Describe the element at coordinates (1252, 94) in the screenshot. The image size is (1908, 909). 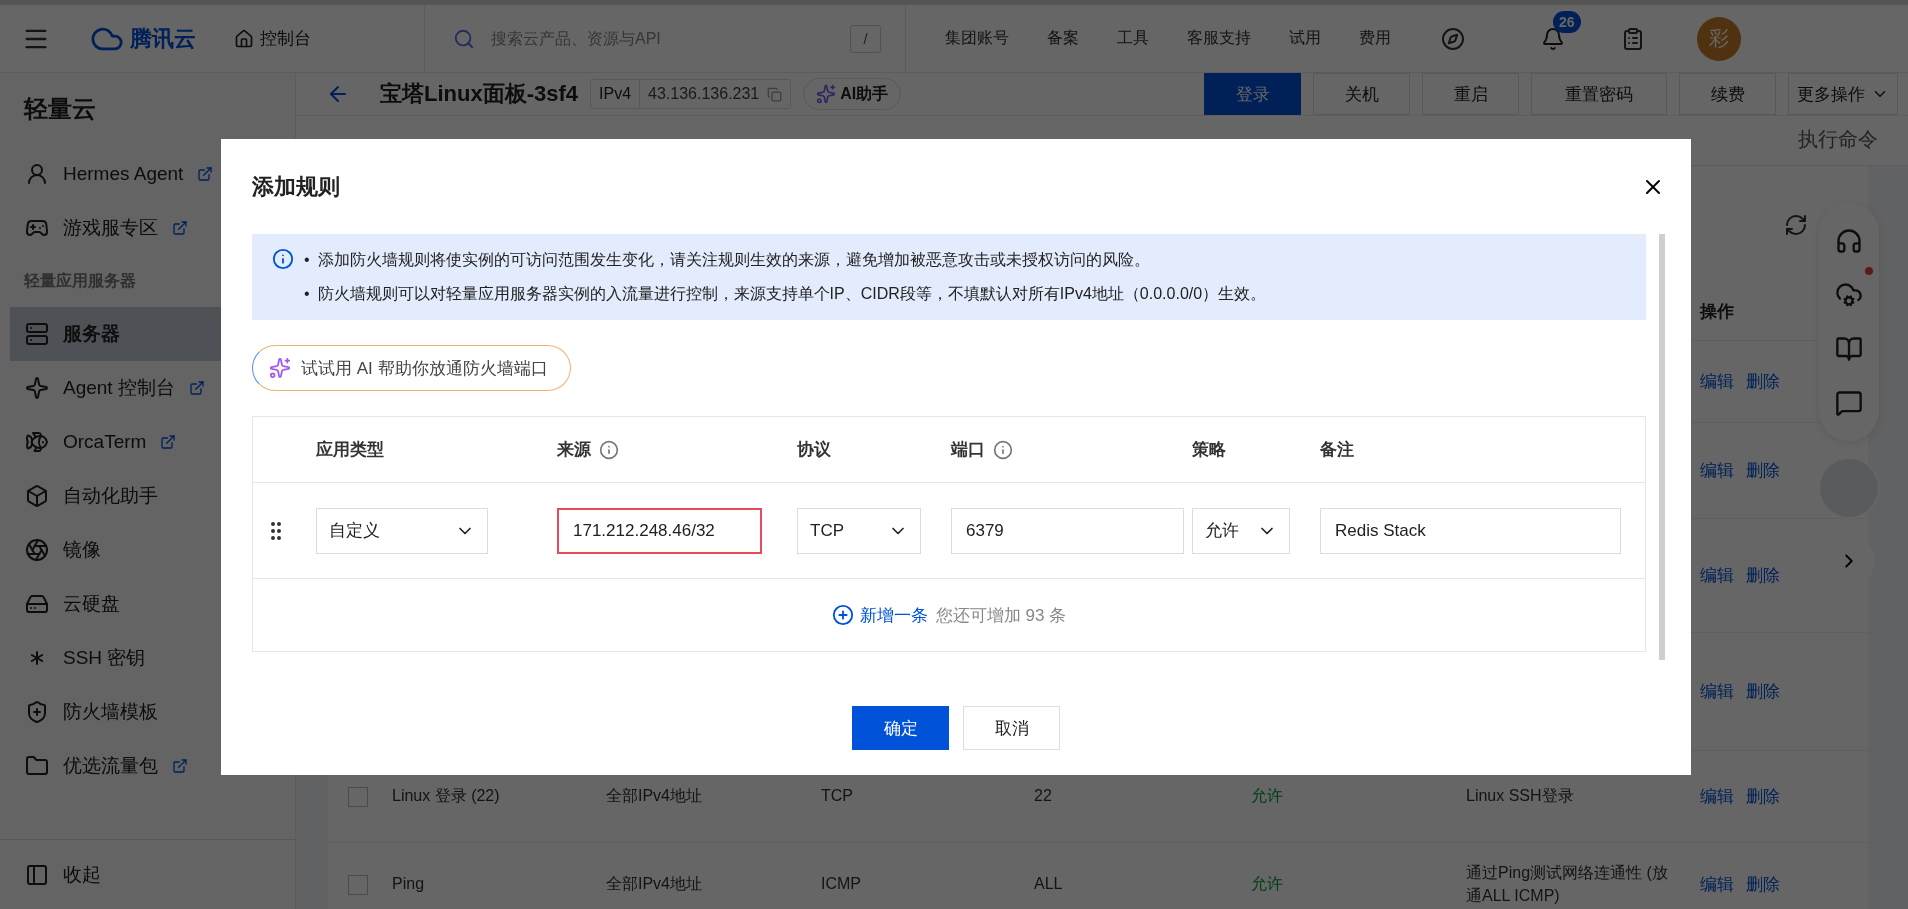
I see `action-button: 登录` at that location.